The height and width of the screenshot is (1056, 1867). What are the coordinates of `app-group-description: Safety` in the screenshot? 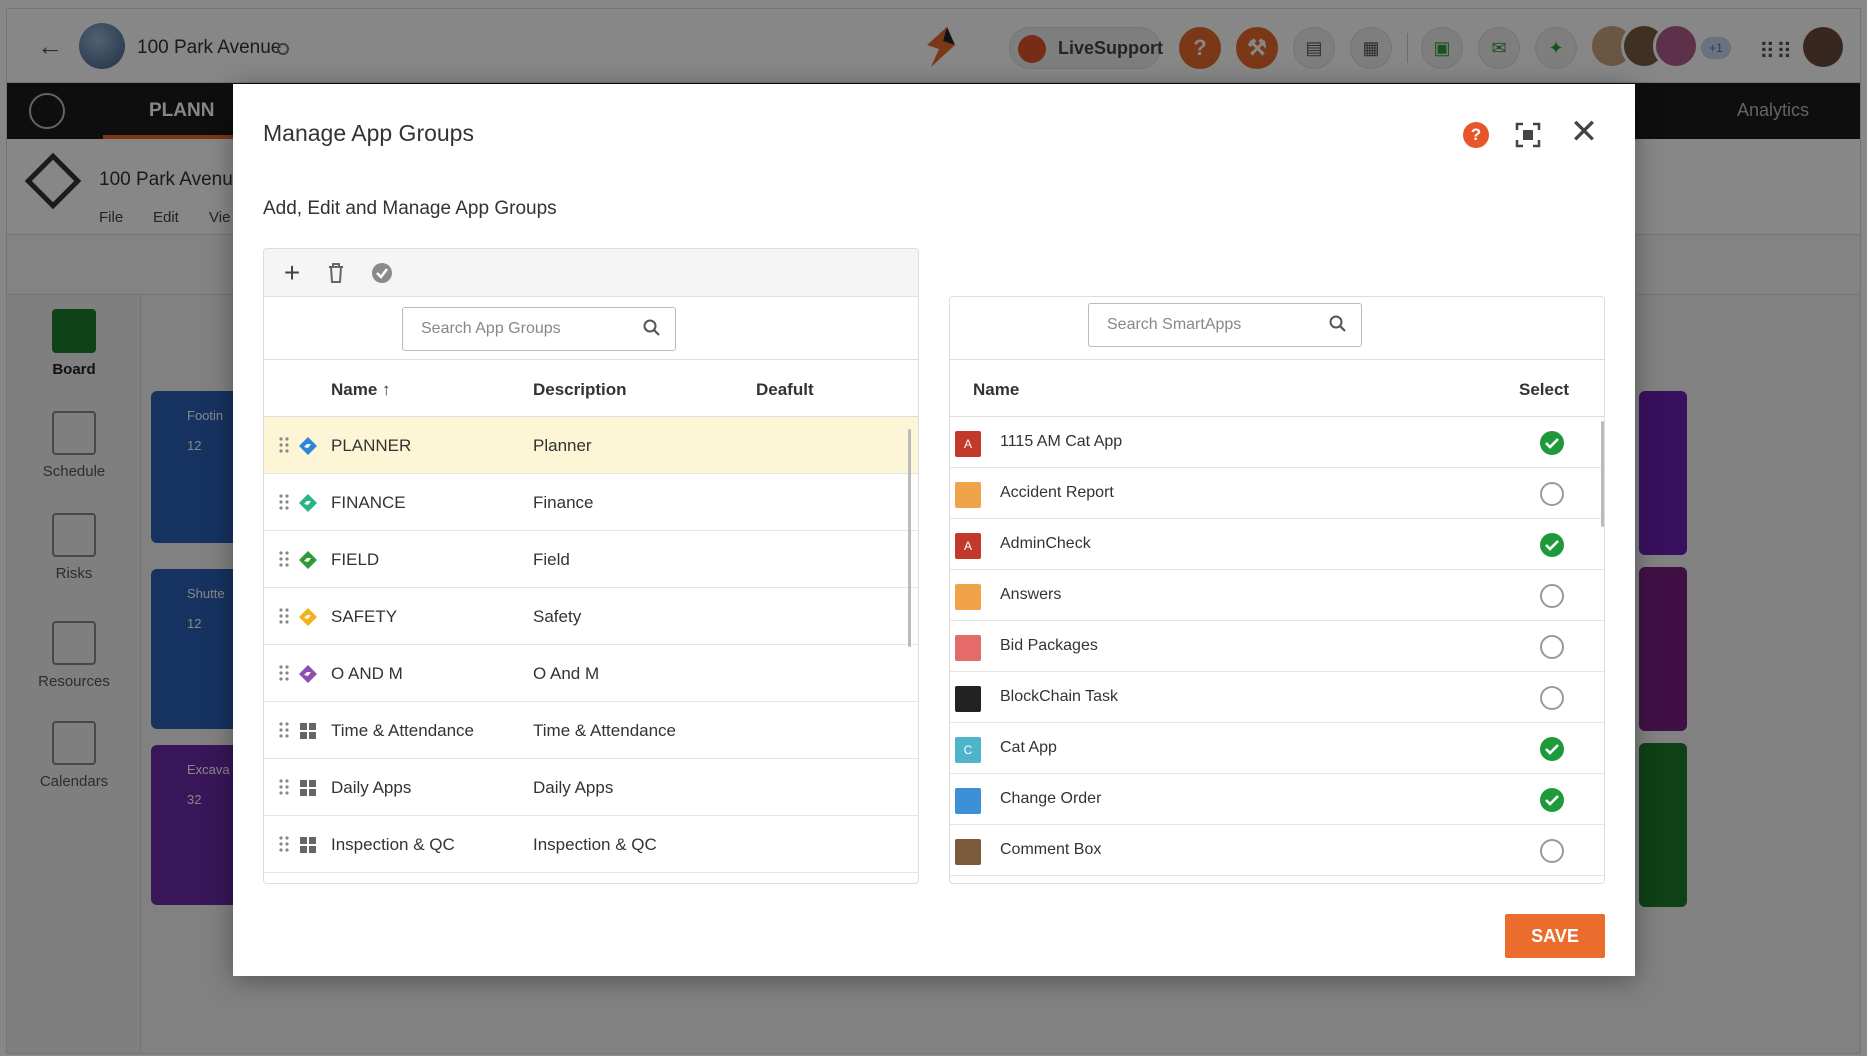 It's located at (557, 616).